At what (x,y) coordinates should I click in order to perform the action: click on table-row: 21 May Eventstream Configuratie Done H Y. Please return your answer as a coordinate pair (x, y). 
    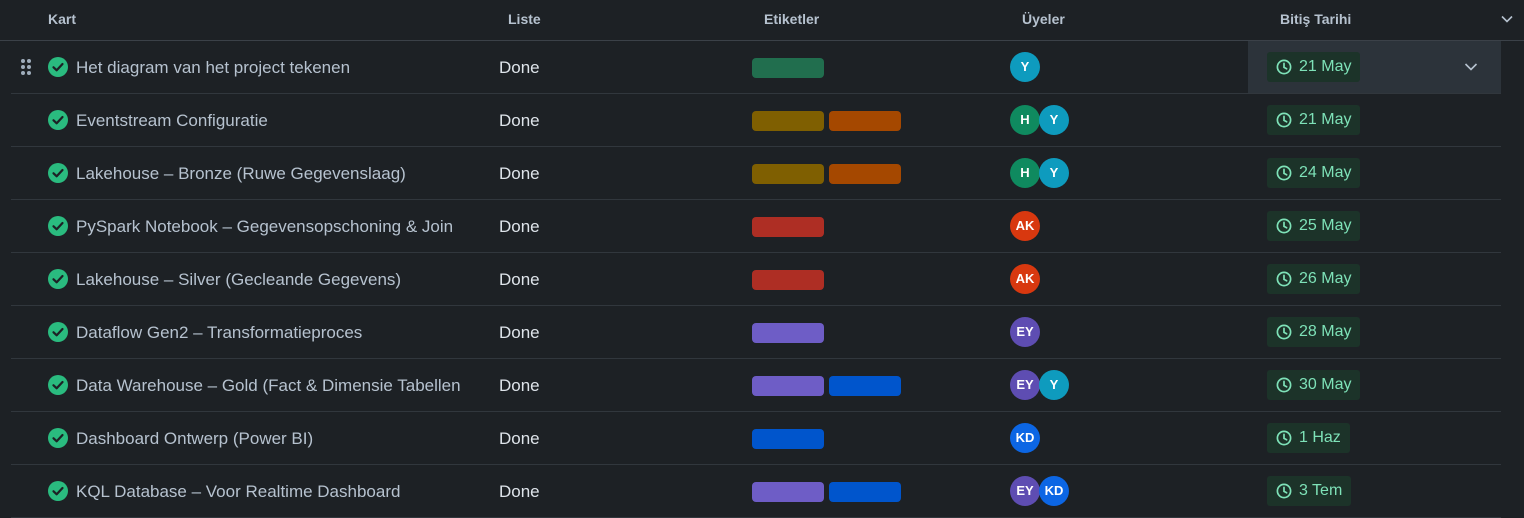
    Looking at the image, I should click on (756, 120).